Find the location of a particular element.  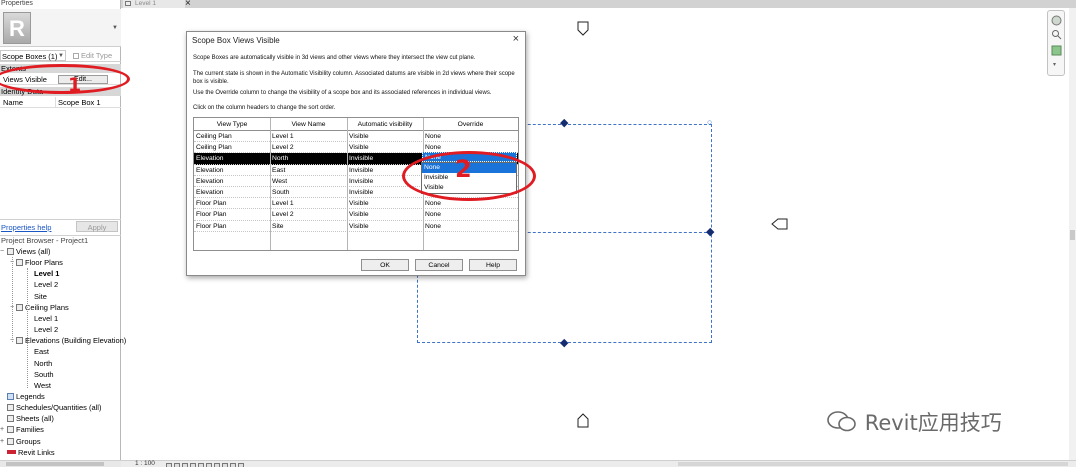

grid-cell-name: Level 1 is located at coordinates (283, 136).